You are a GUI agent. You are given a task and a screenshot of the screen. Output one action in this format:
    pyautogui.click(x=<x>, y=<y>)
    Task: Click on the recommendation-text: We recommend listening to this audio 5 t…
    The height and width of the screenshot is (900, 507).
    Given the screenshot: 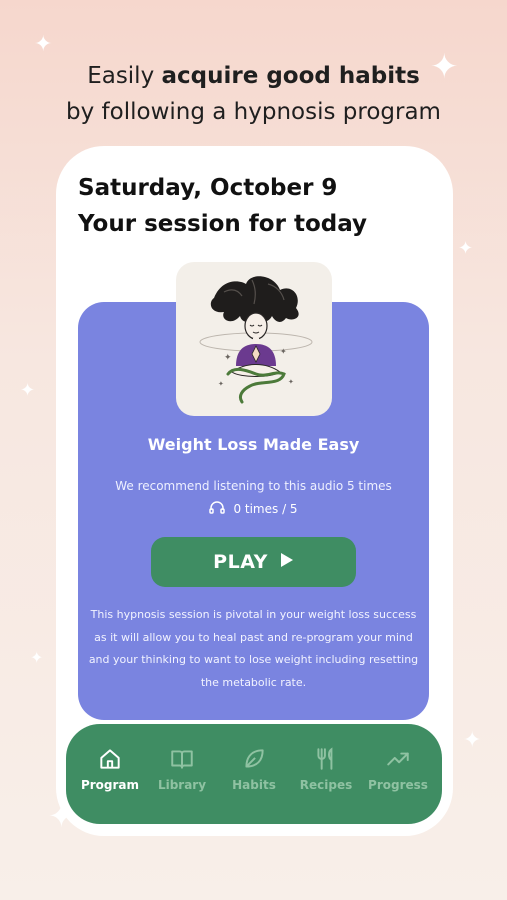 What is the action you would take?
    pyautogui.click(x=253, y=486)
    